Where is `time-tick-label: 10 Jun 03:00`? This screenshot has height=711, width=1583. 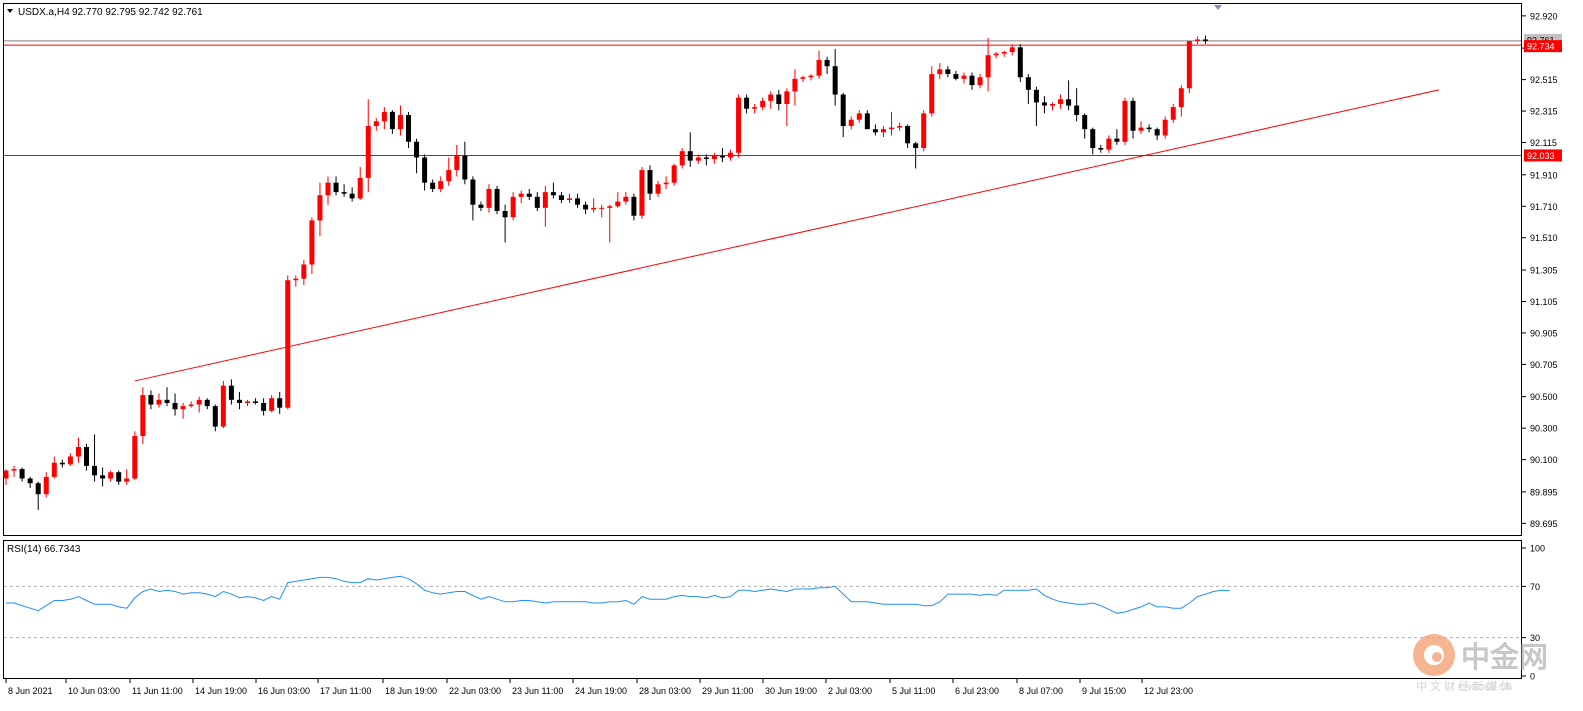
time-tick-label: 10 Jun 03:00 is located at coordinates (94, 691).